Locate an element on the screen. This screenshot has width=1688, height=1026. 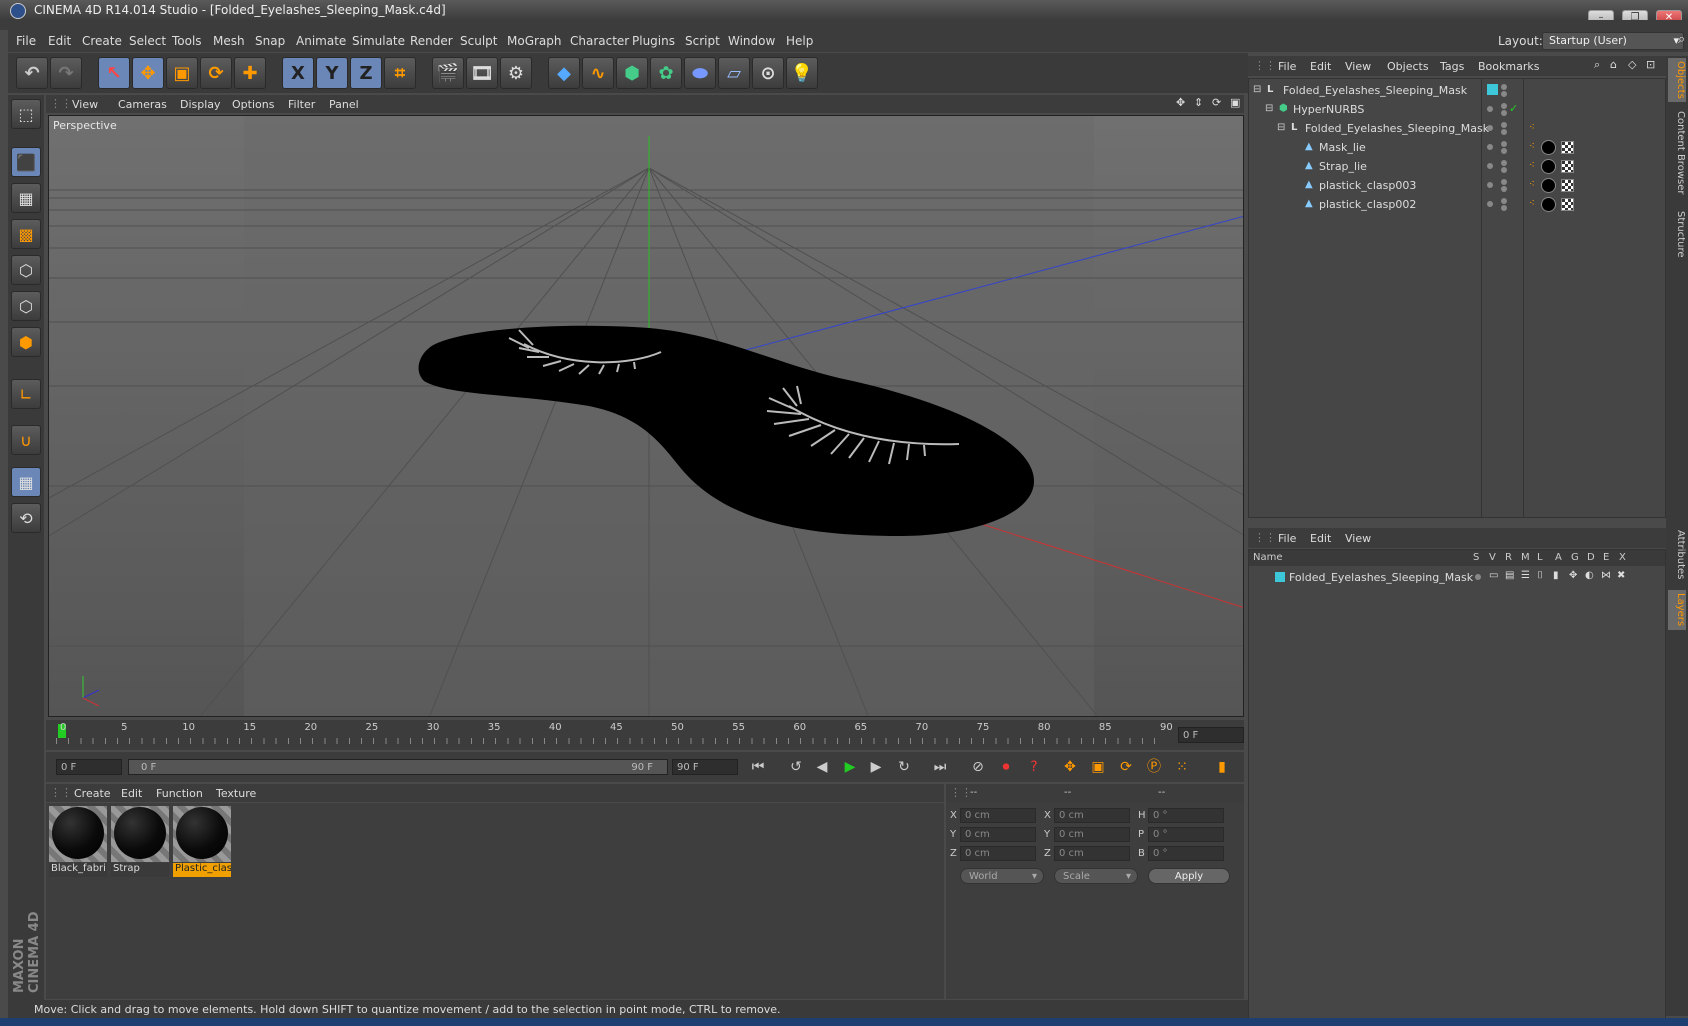
next-key-icon: ↻ is located at coordinates (904, 767).